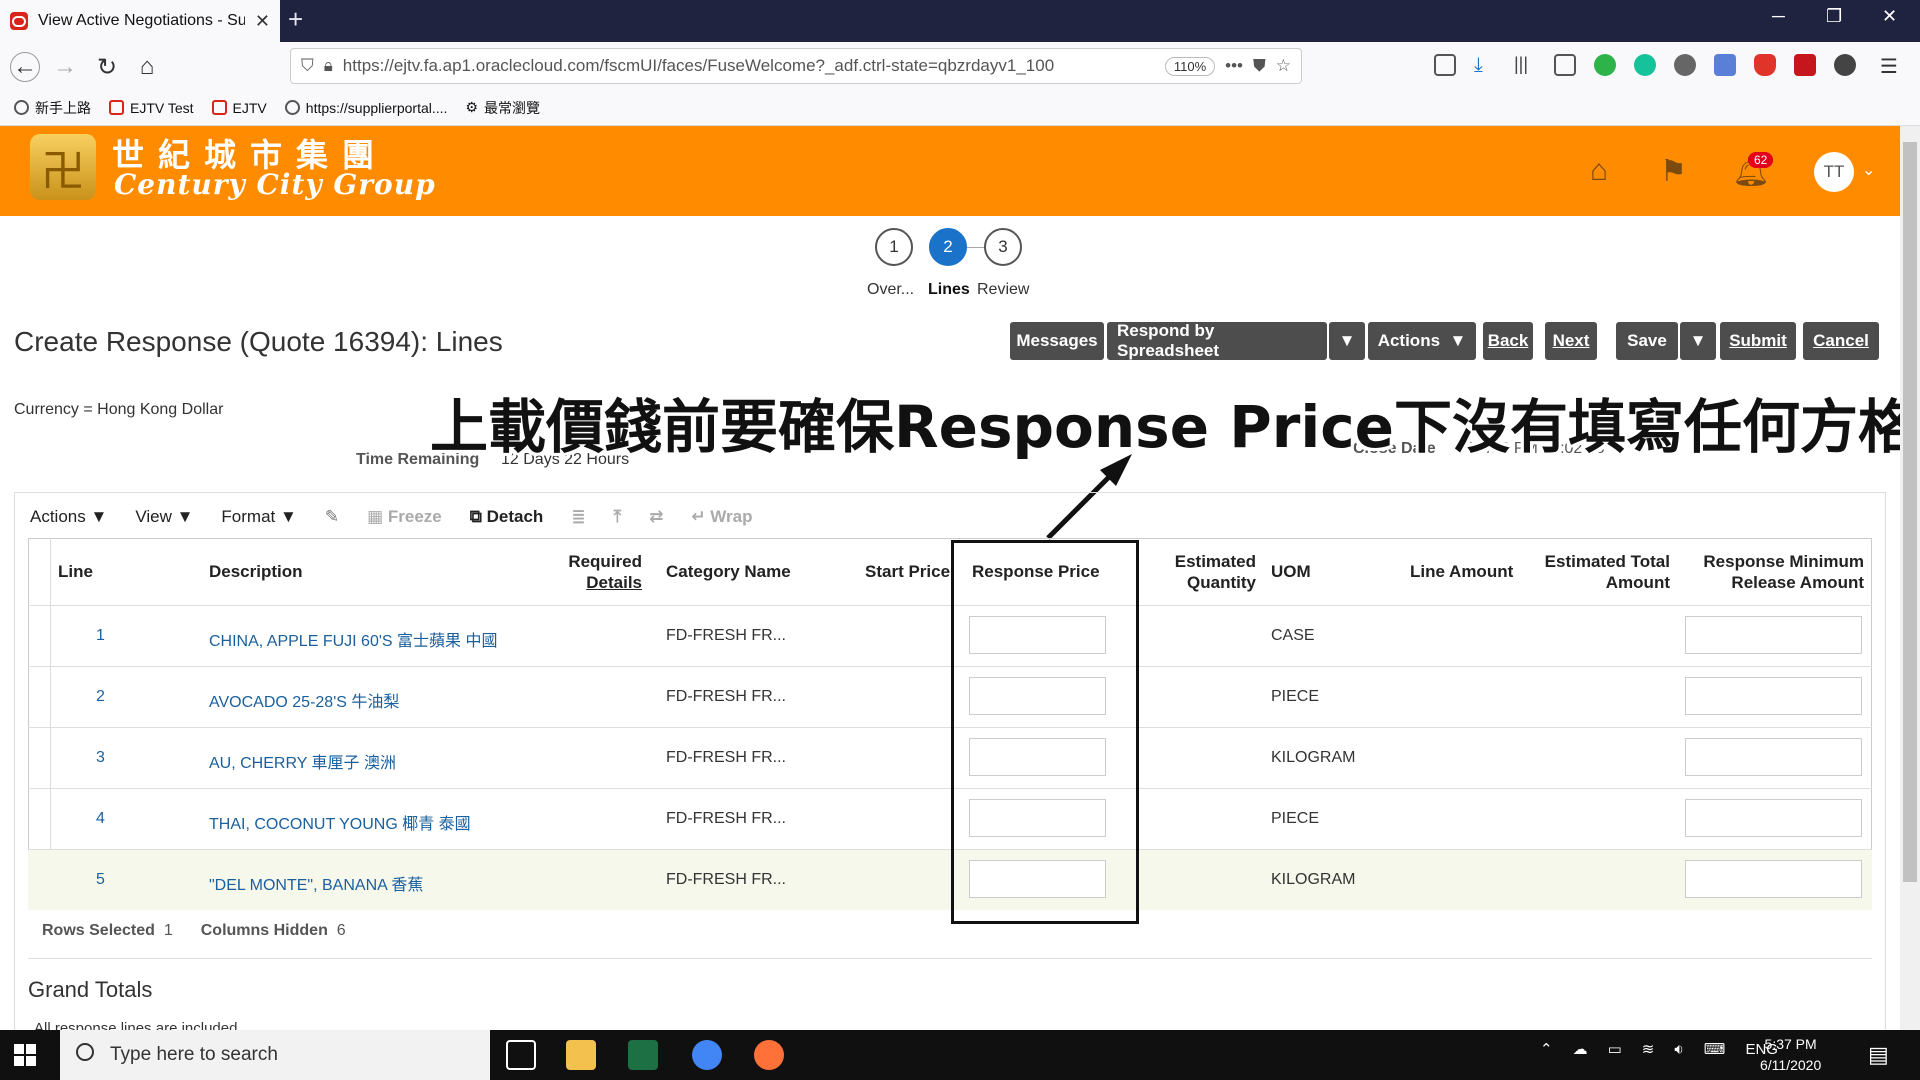  I want to click on cancel-button: Cancel, so click(1841, 341).